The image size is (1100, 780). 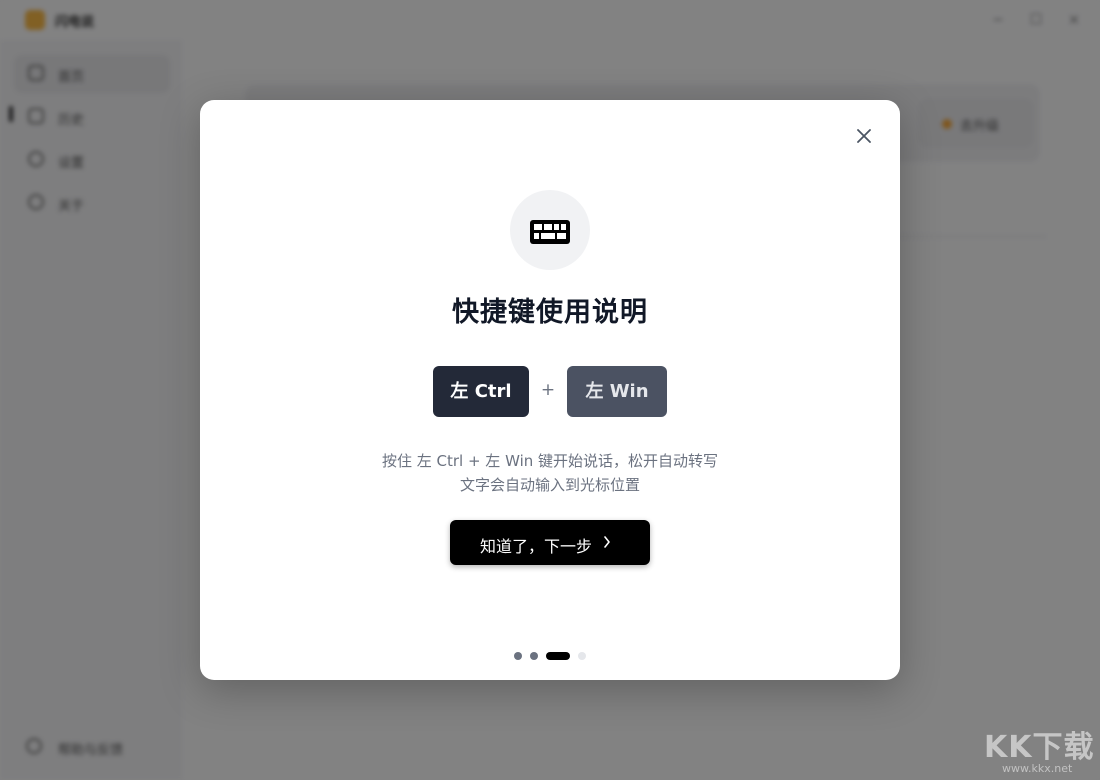 What do you see at coordinates (481, 391) in the screenshot?
I see `key-left-ctrl: 左 Ctrl` at bounding box center [481, 391].